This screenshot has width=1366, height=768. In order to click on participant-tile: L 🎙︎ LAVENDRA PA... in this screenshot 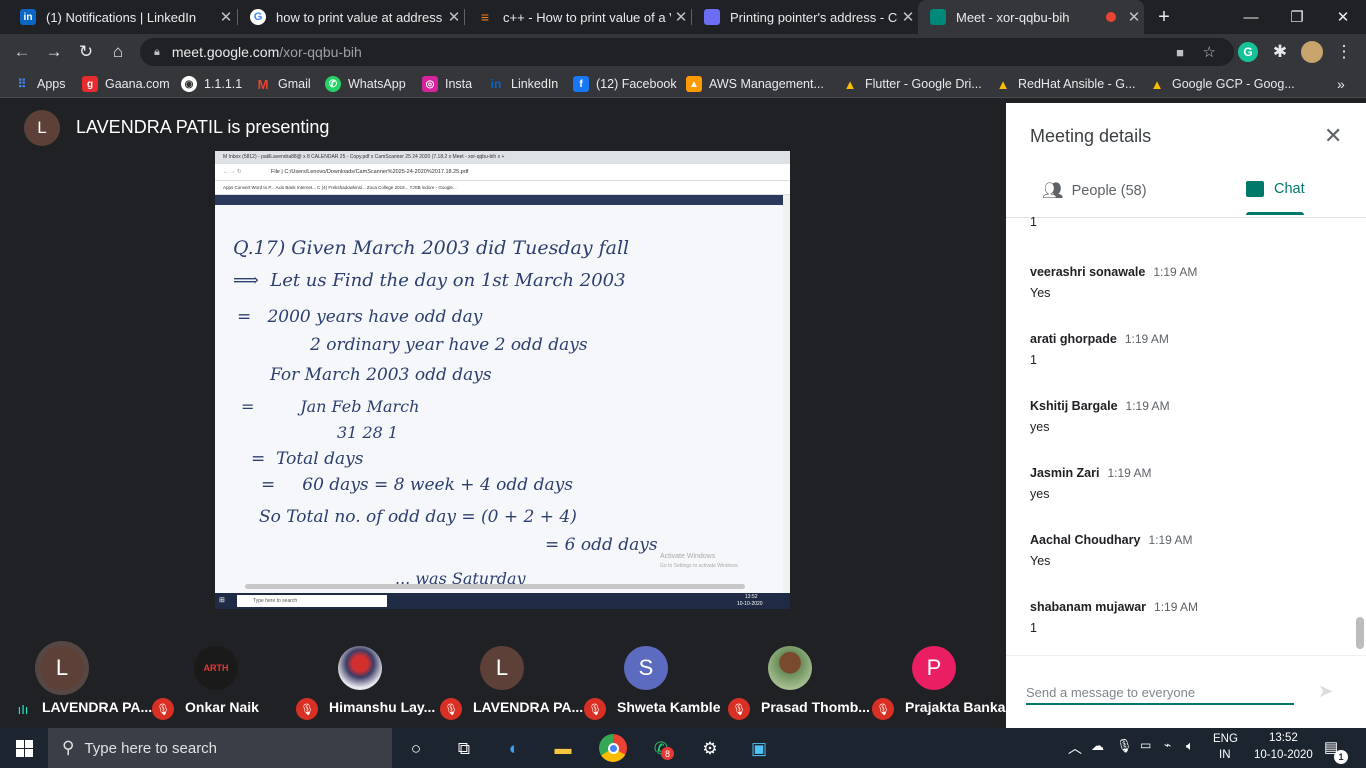, I will do `click(511, 686)`.